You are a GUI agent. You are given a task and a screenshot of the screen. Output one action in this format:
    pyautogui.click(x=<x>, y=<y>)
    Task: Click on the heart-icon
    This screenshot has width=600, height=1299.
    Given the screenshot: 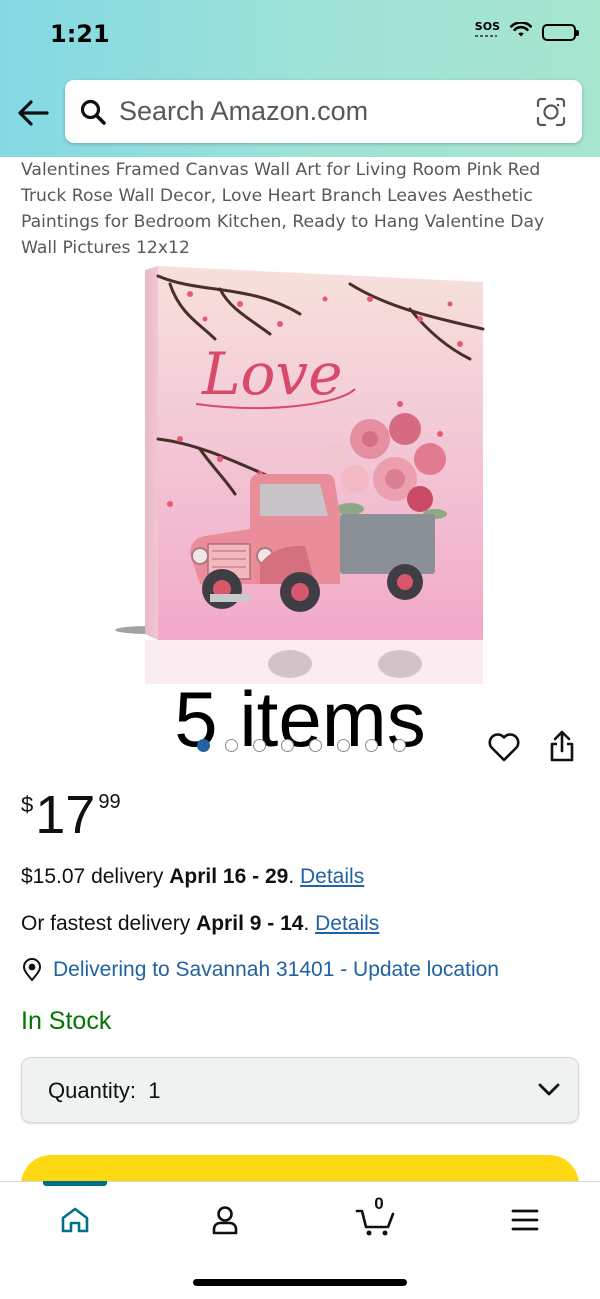 What is the action you would take?
    pyautogui.click(x=504, y=747)
    